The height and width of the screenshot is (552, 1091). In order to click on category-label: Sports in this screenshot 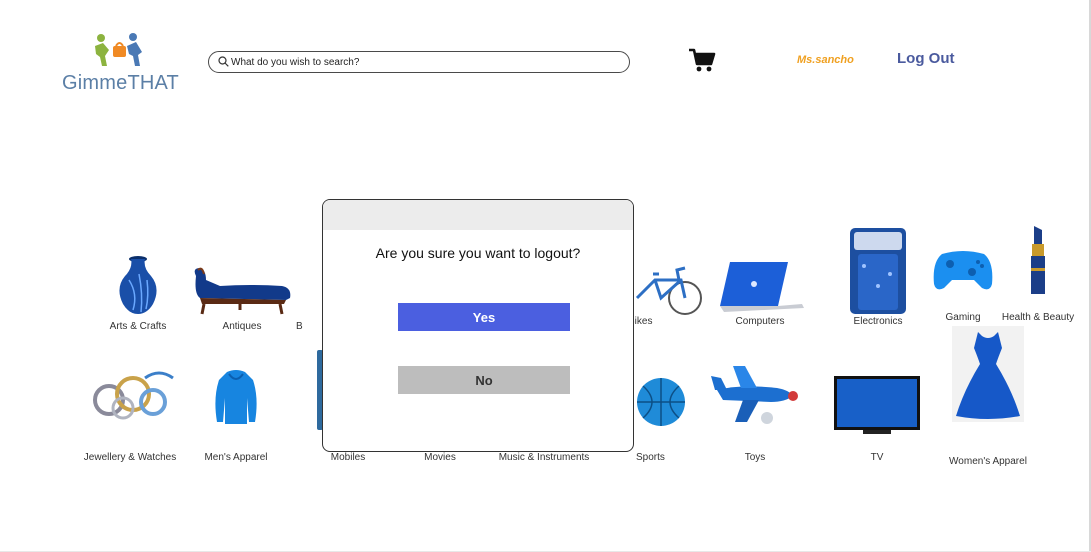, I will do `click(650, 457)`.